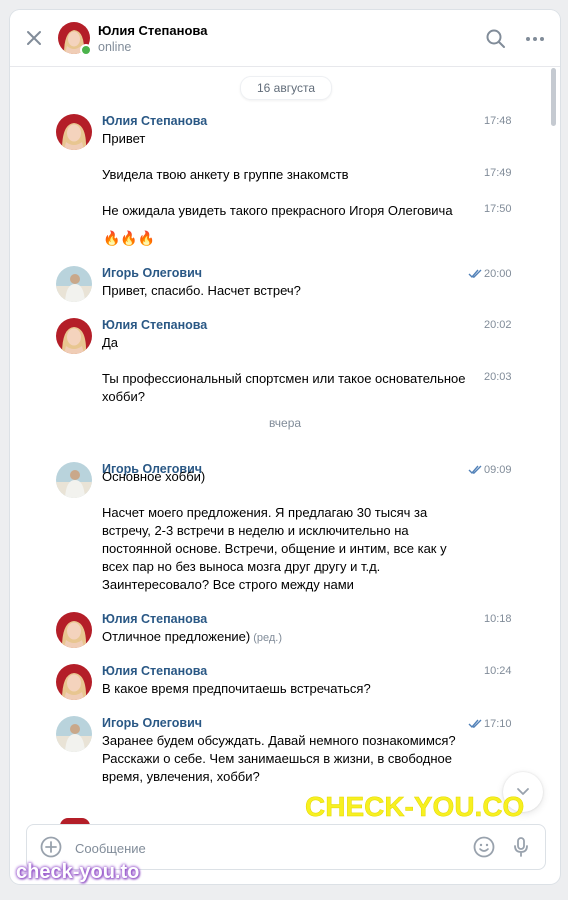 The image size is (568, 900). What do you see at coordinates (535, 39) in the screenshot?
I see `more-icon` at bounding box center [535, 39].